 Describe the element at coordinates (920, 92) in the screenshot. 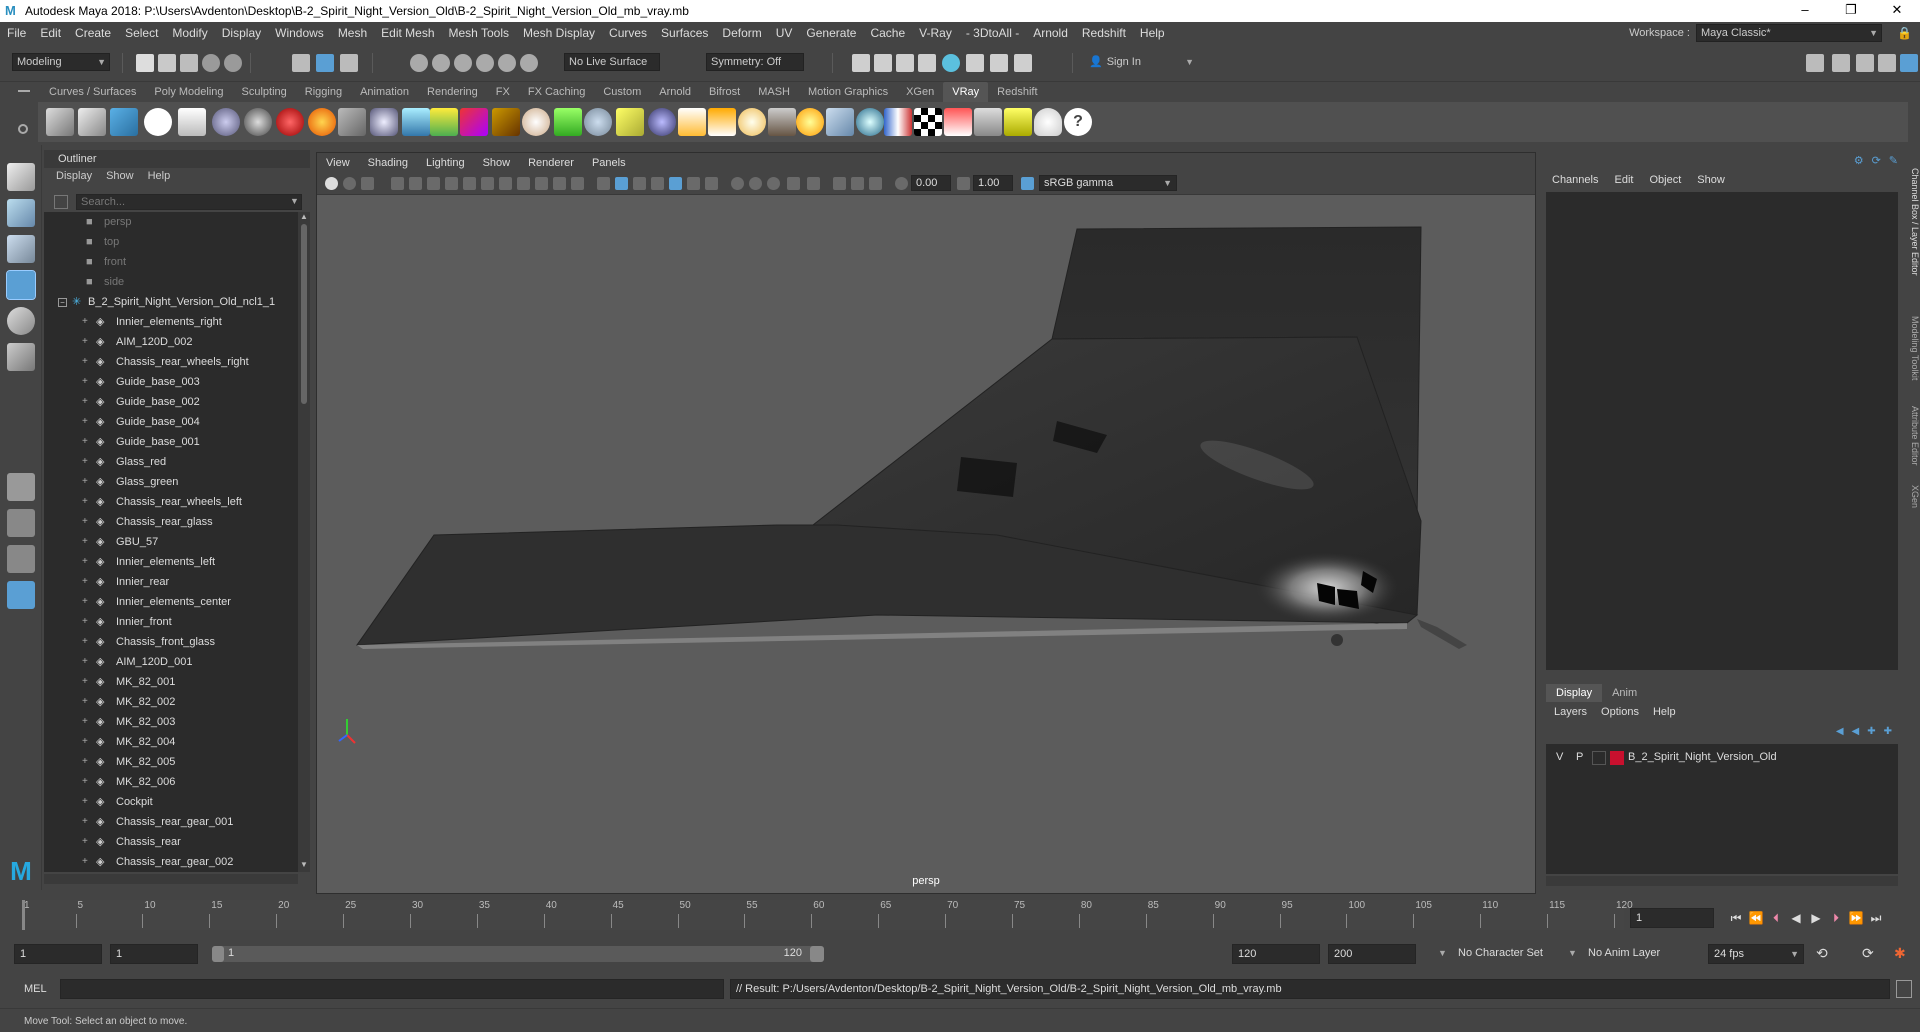

I see `shelf-tab-xgen: XGen` at that location.